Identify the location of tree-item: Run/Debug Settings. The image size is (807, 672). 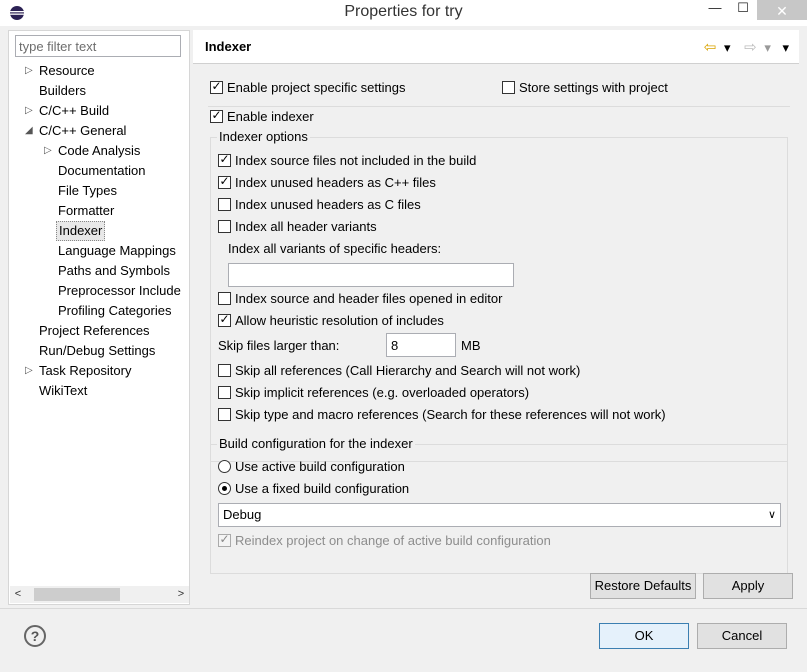
(97, 351).